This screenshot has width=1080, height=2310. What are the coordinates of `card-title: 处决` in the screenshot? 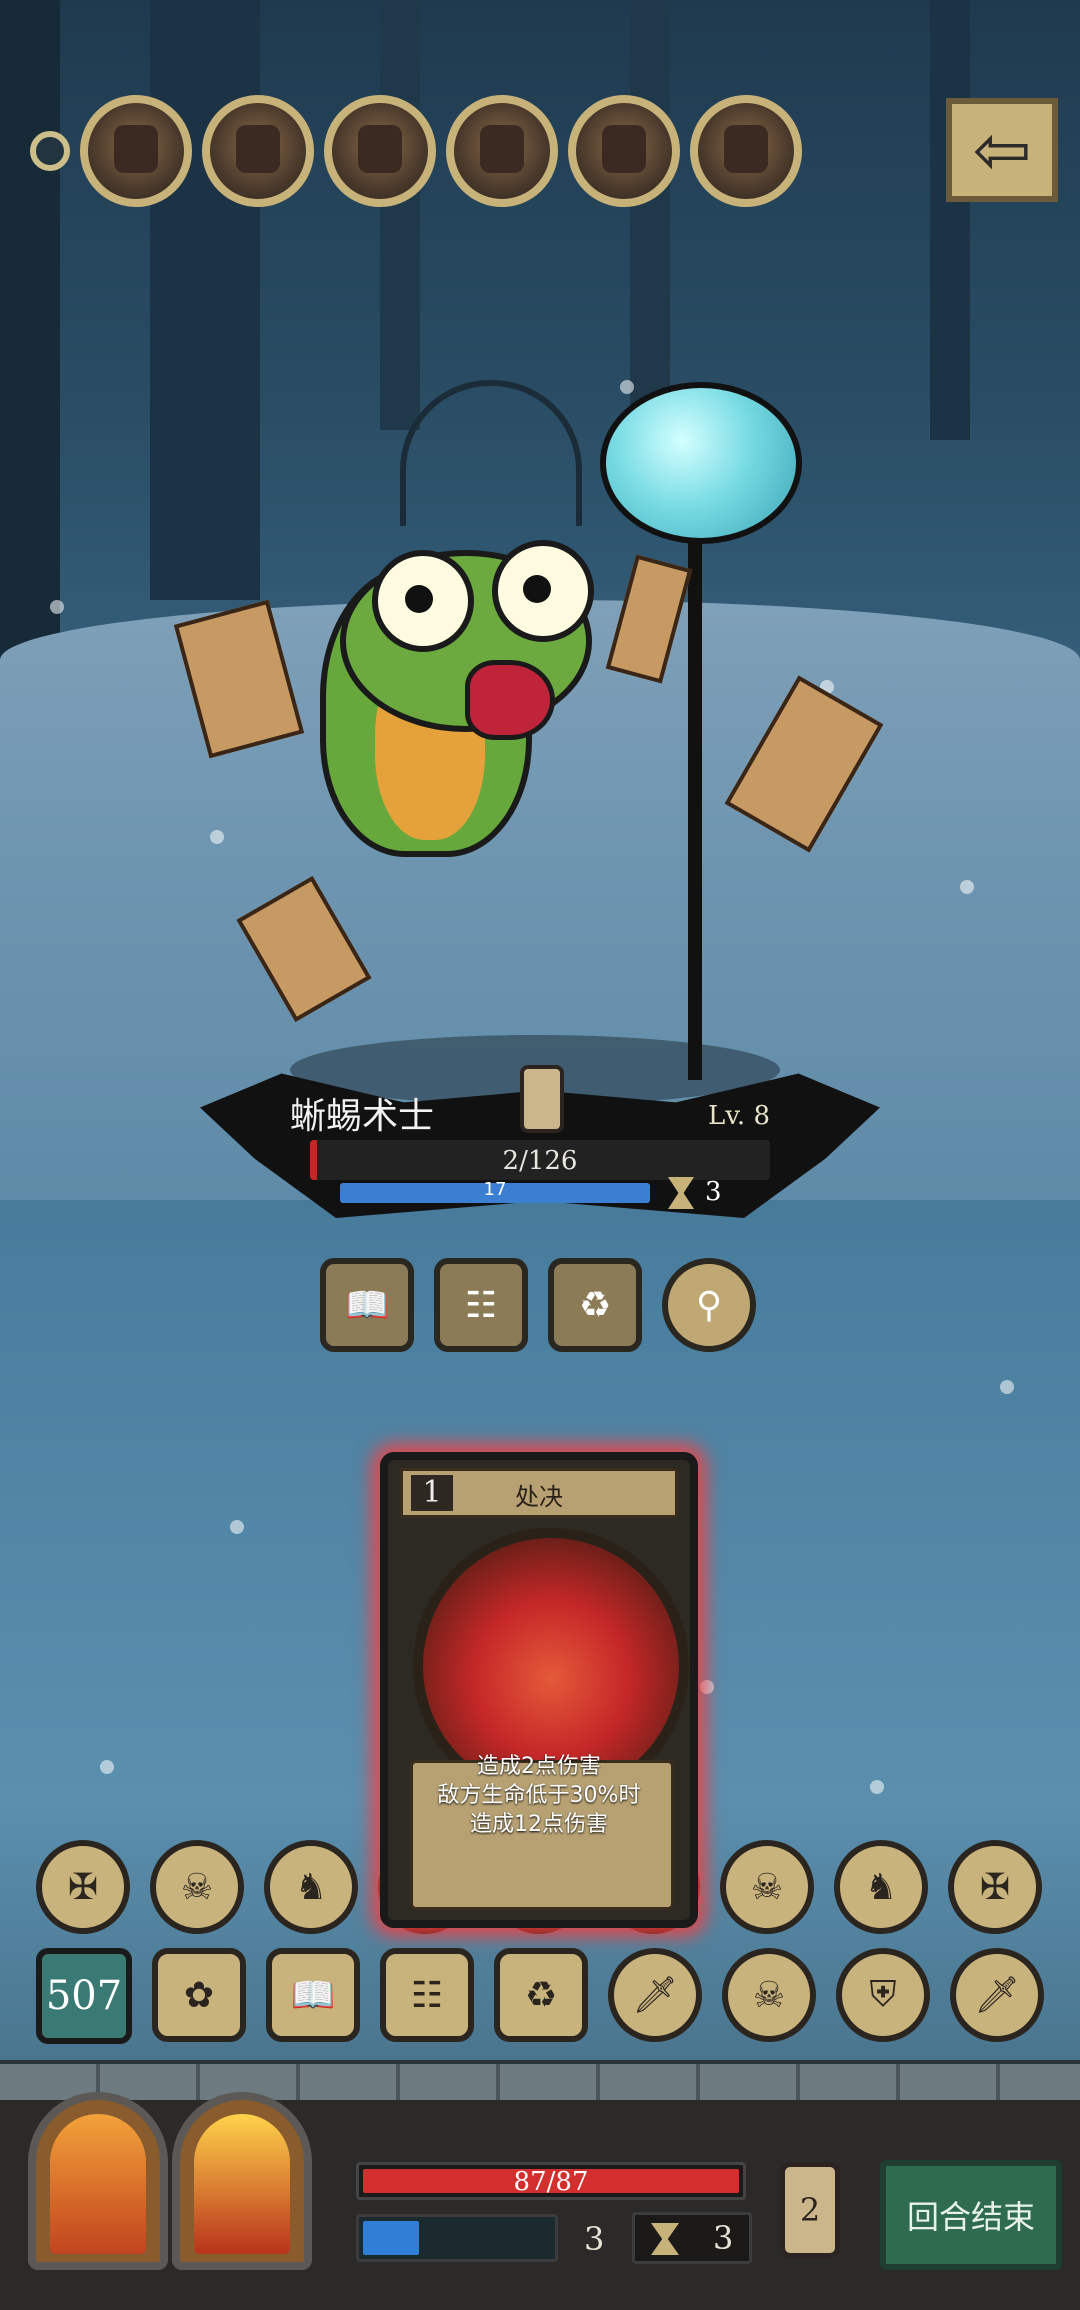 It's located at (539, 1497).